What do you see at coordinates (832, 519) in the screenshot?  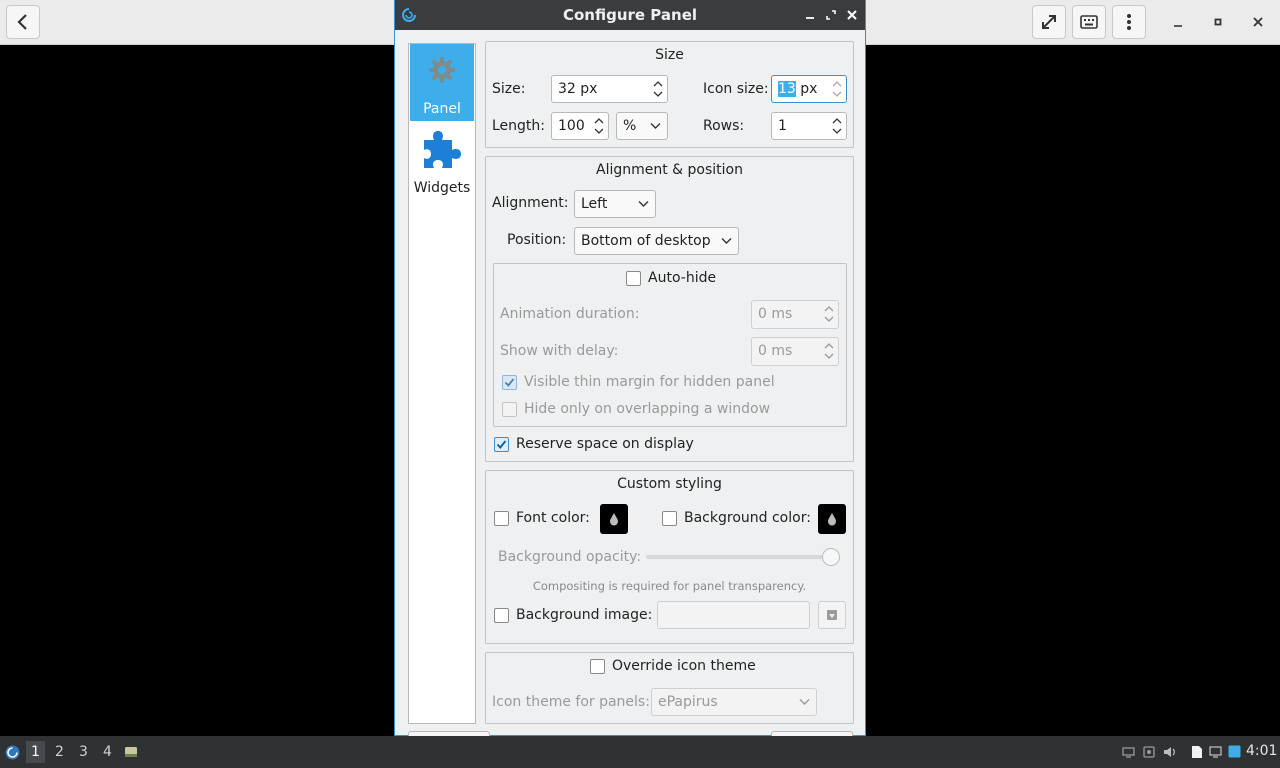 I see `background-color-button` at bounding box center [832, 519].